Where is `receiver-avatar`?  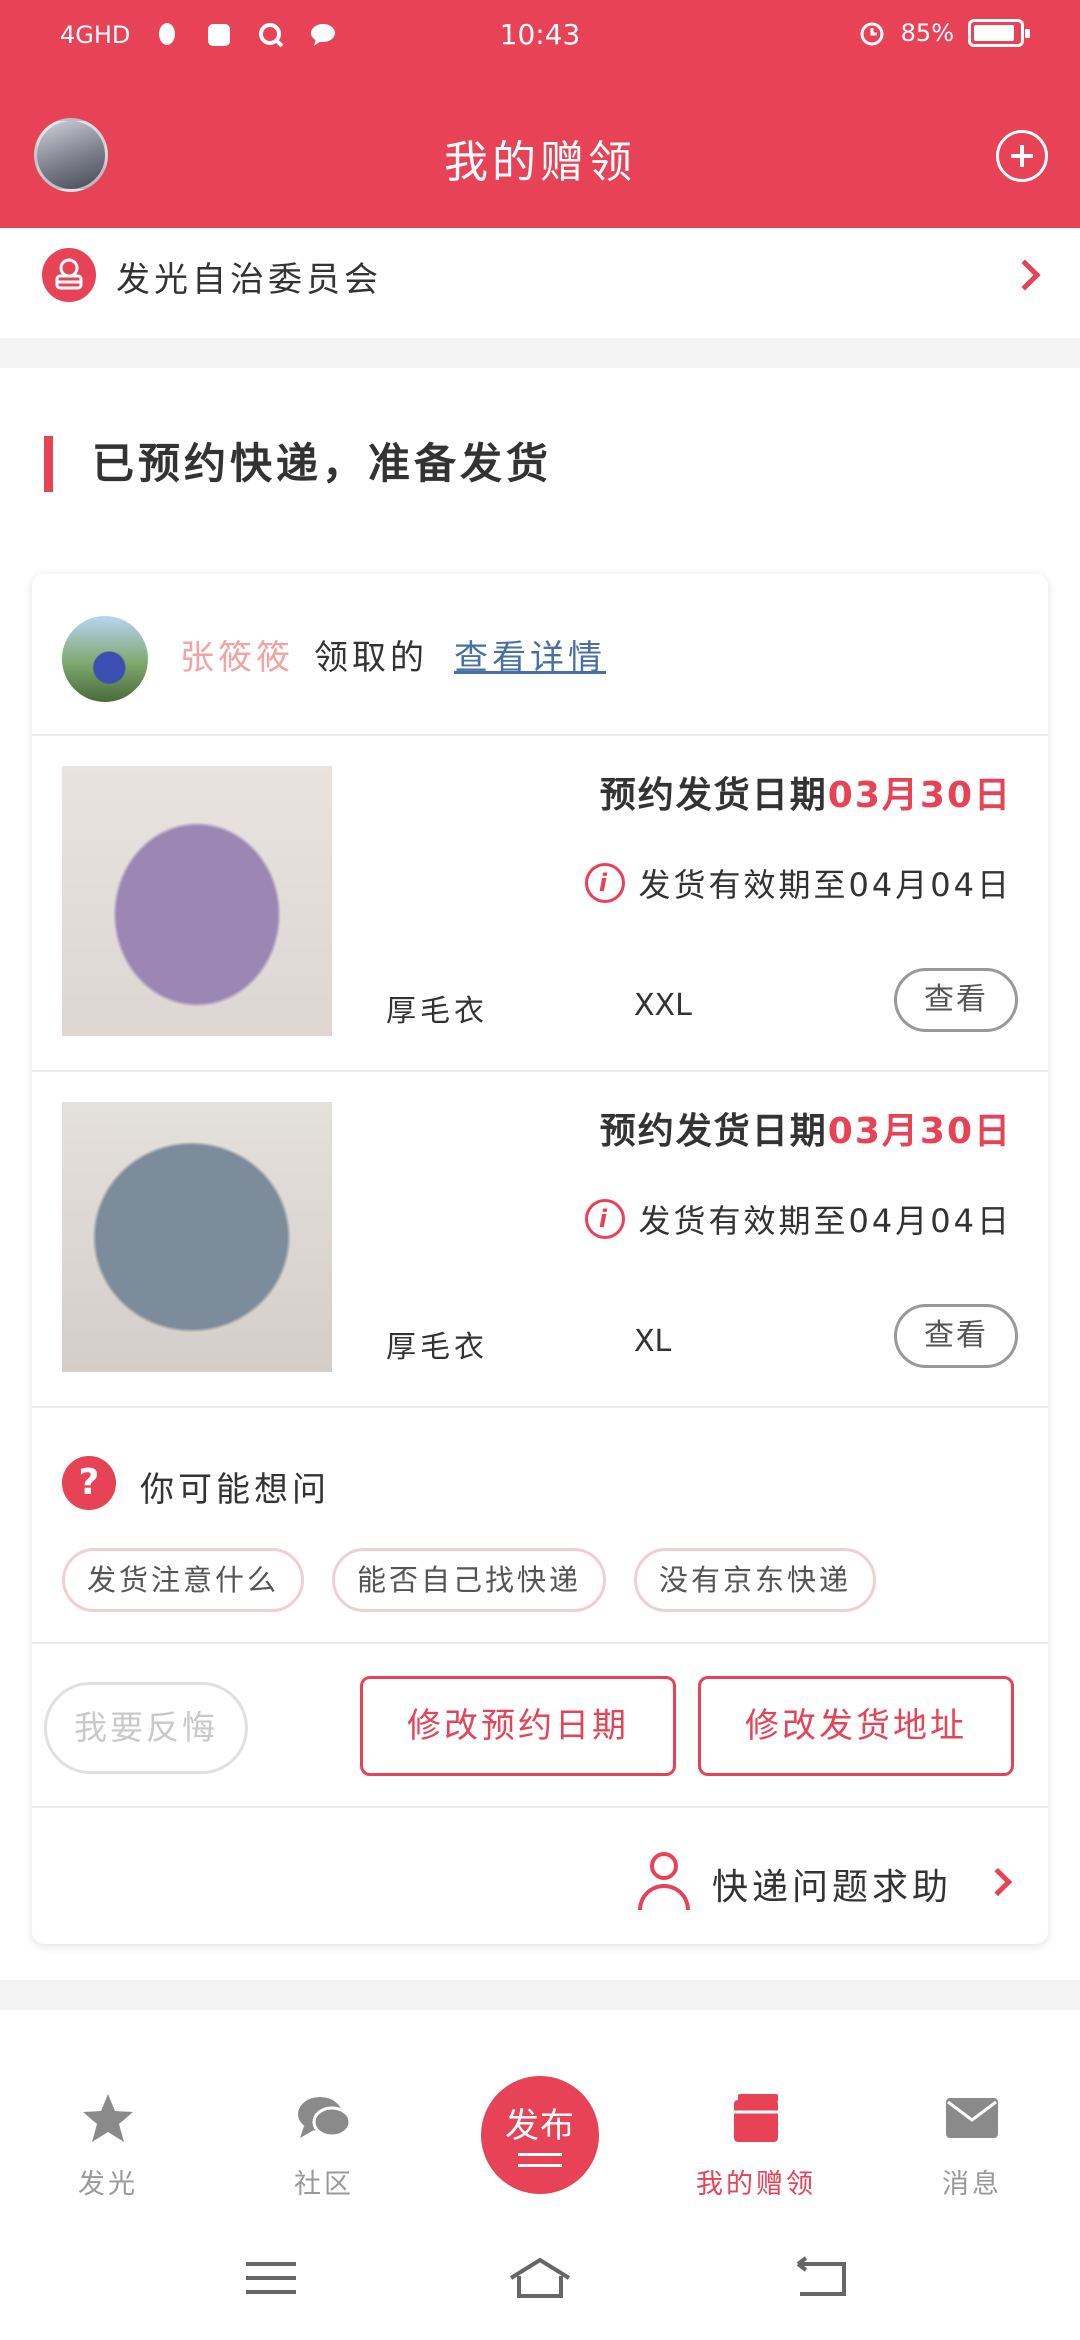
receiver-avatar is located at coordinates (105, 659).